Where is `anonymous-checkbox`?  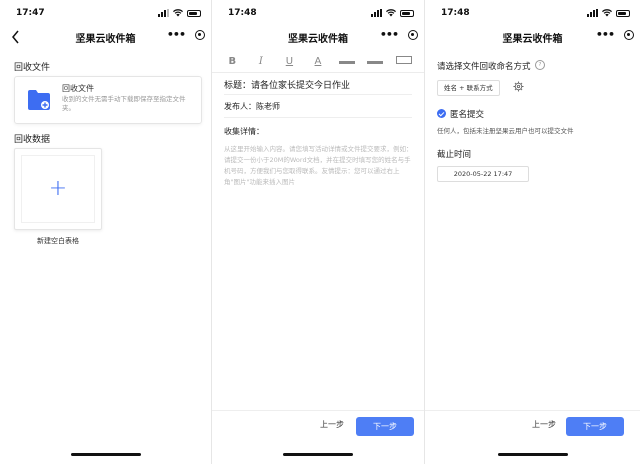 anonymous-checkbox is located at coordinates (441, 113).